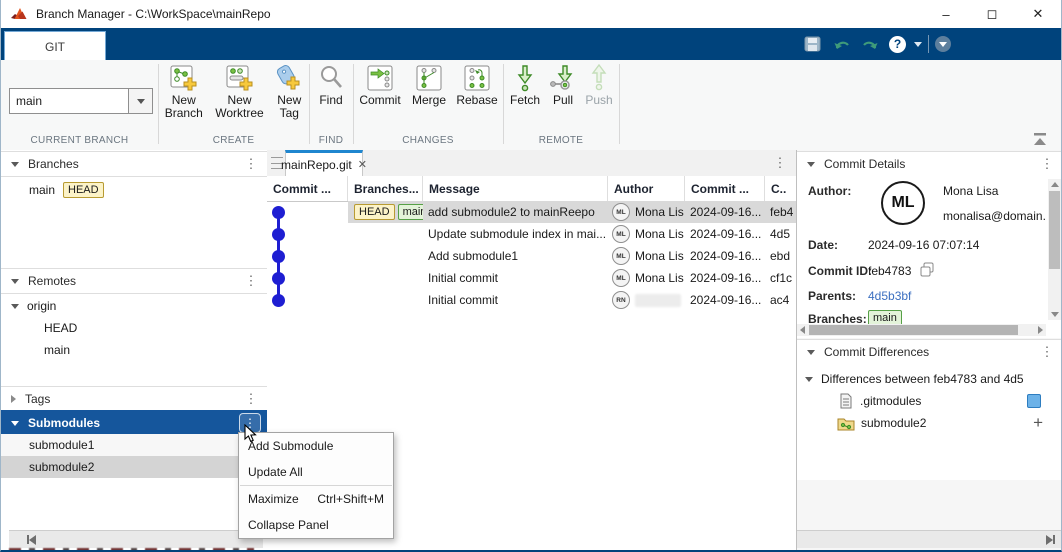 The image size is (1062, 552). Describe the element at coordinates (13, 399) in the screenshot. I see `expand-triangle-icon` at that location.